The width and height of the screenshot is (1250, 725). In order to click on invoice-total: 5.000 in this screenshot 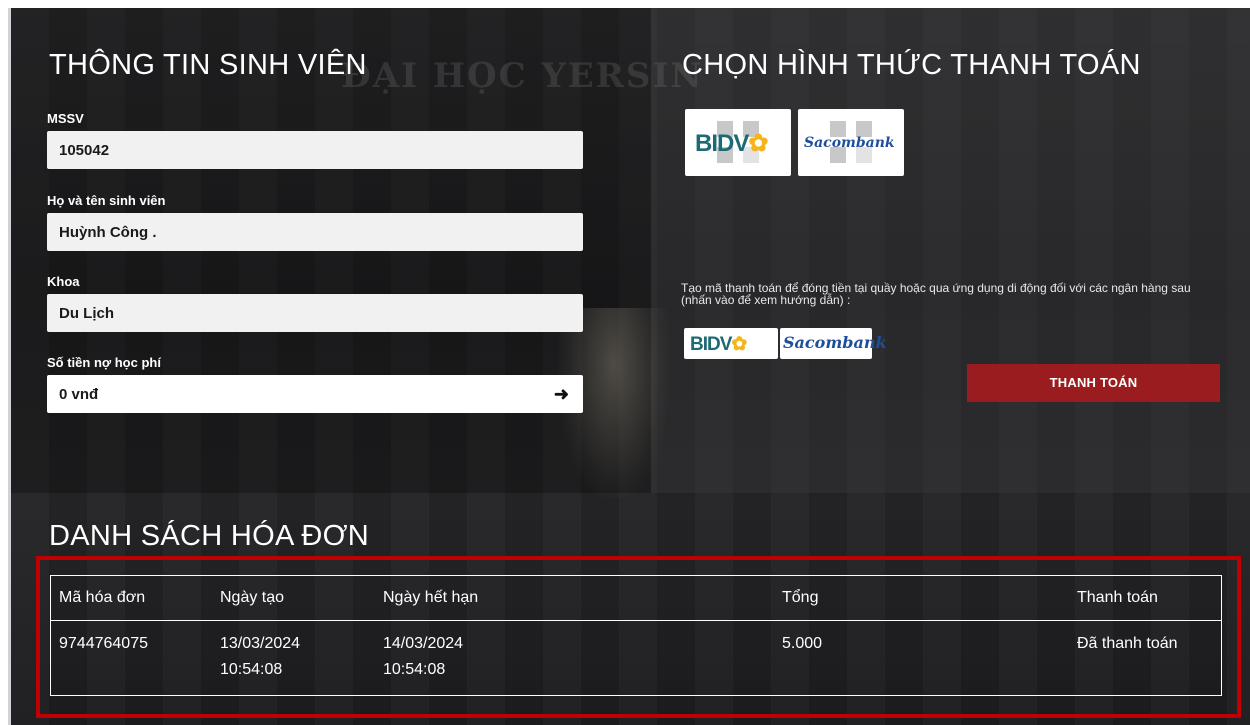, I will do `click(802, 643)`.